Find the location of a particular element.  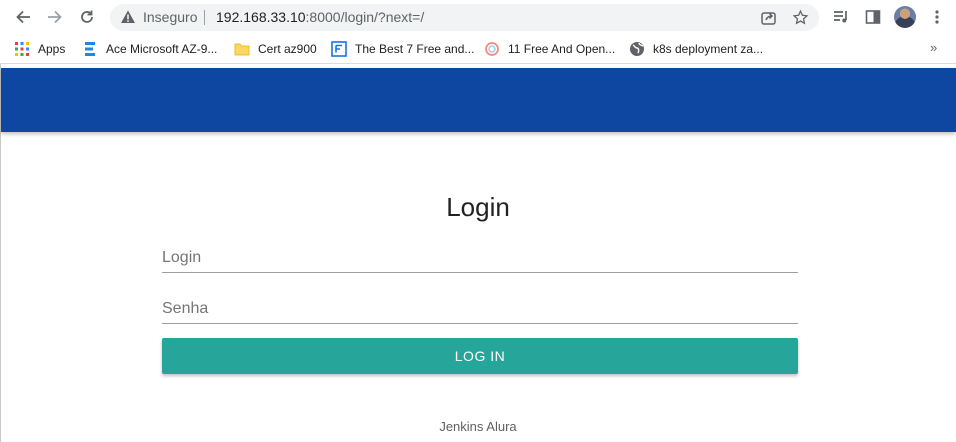

apps-grid-icon is located at coordinates (22, 49).